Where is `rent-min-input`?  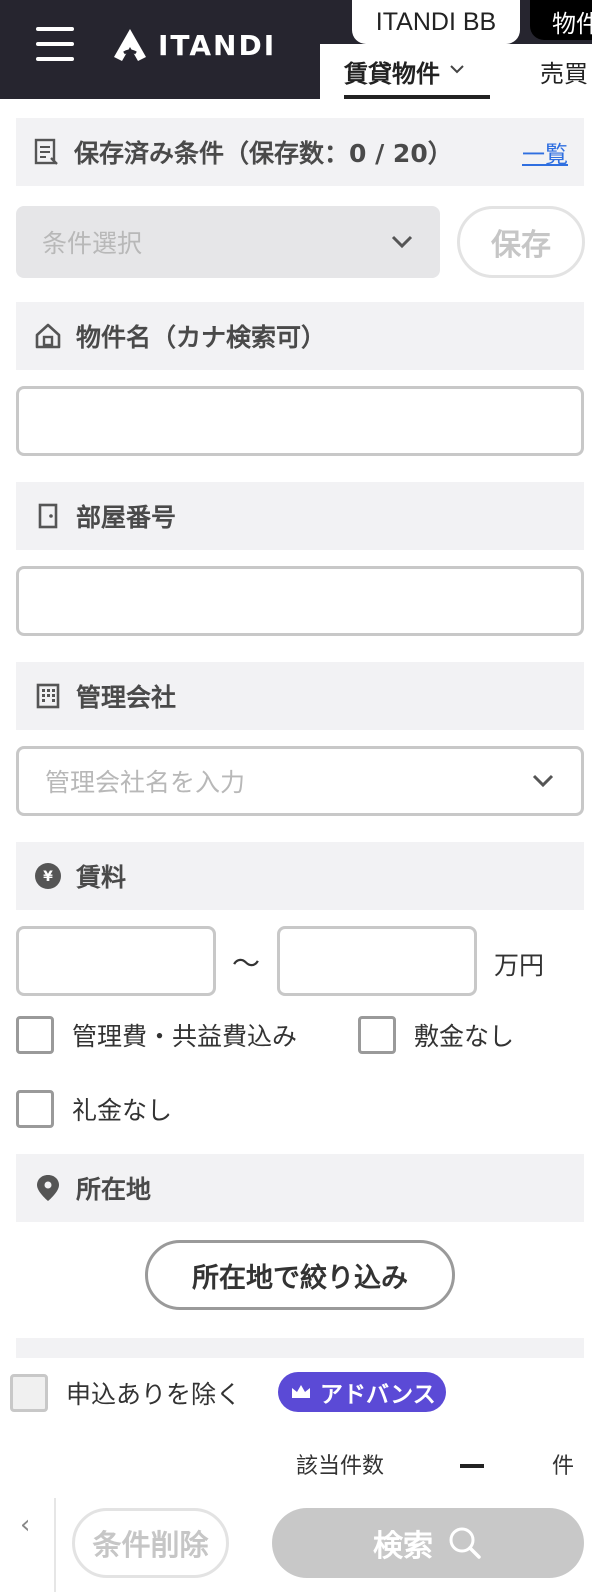
rent-min-input is located at coordinates (116, 961).